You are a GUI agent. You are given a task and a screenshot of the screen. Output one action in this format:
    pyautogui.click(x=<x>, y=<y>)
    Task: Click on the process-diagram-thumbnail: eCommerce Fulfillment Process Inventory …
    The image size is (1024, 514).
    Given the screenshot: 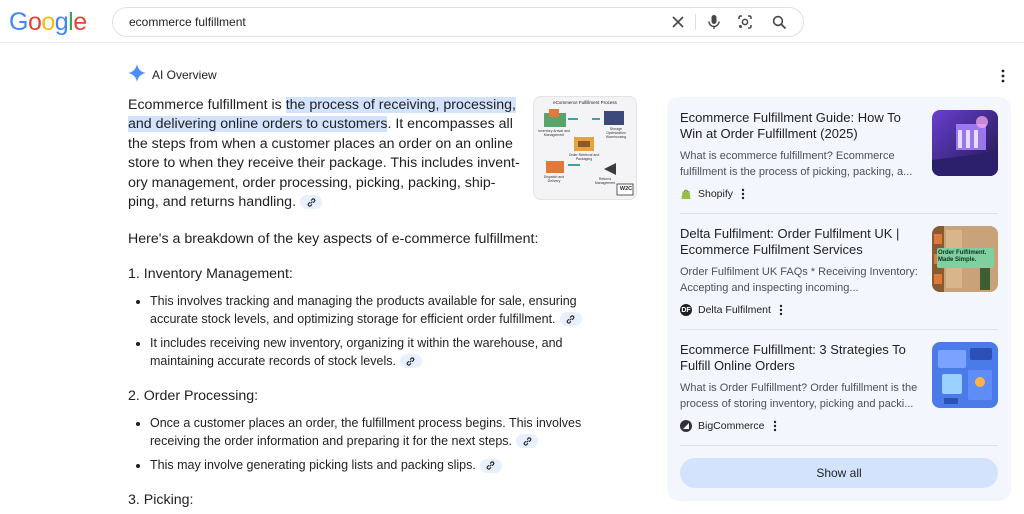 What is the action you would take?
    pyautogui.click(x=585, y=148)
    